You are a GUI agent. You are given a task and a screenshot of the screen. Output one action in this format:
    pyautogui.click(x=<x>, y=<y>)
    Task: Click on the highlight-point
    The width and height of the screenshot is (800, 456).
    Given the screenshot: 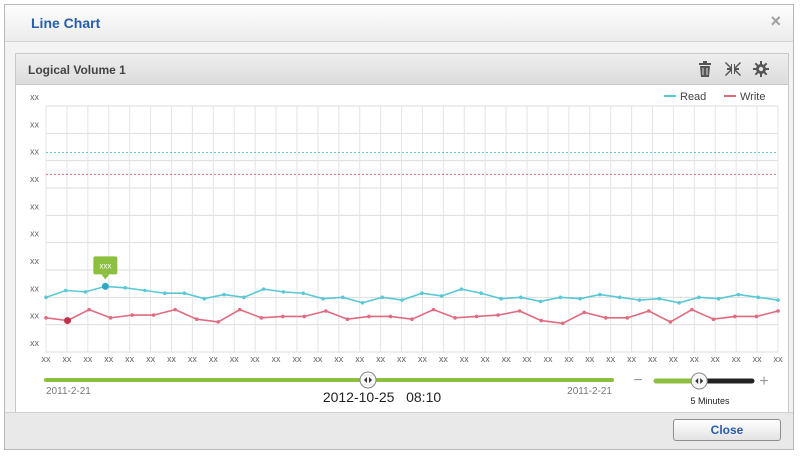 What is the action you would take?
    pyautogui.click(x=105, y=286)
    